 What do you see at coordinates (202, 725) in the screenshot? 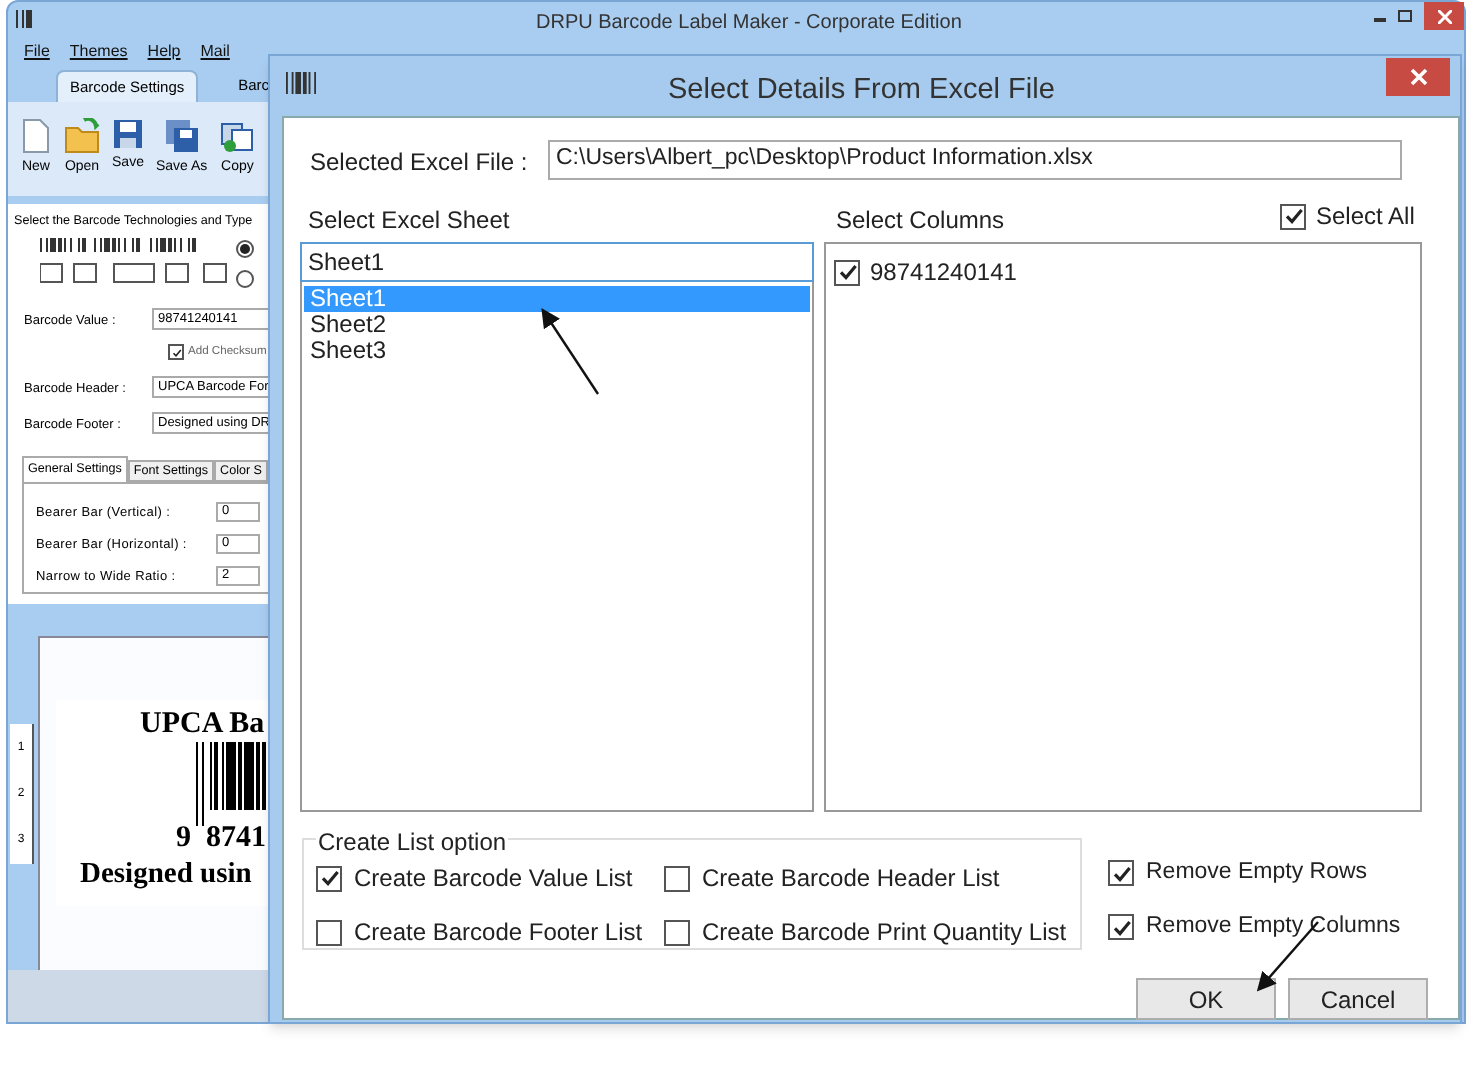
I see `barcode-header: UPCA Ba` at bounding box center [202, 725].